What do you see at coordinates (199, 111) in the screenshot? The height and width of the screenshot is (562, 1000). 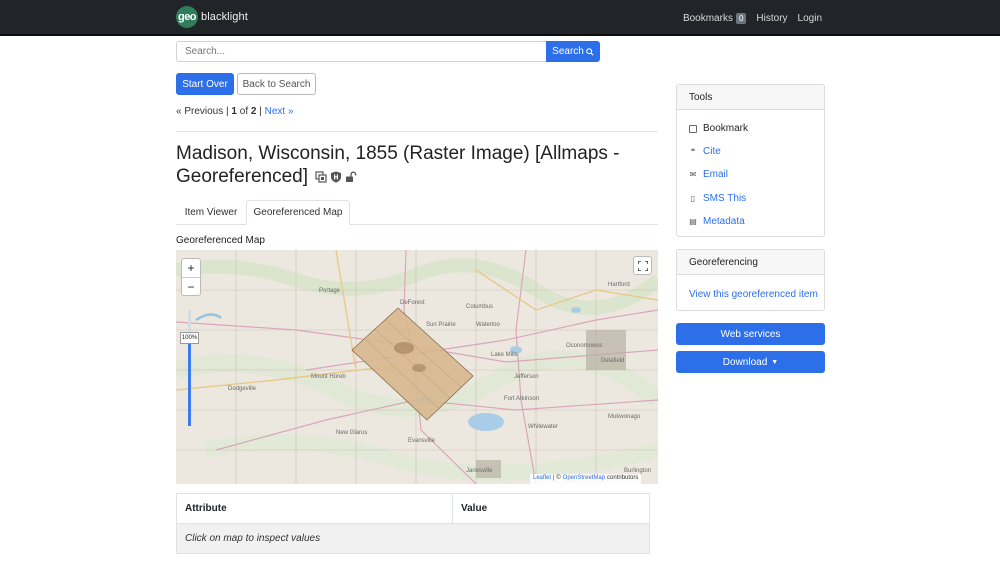 I see `previous-link: « Previous` at bounding box center [199, 111].